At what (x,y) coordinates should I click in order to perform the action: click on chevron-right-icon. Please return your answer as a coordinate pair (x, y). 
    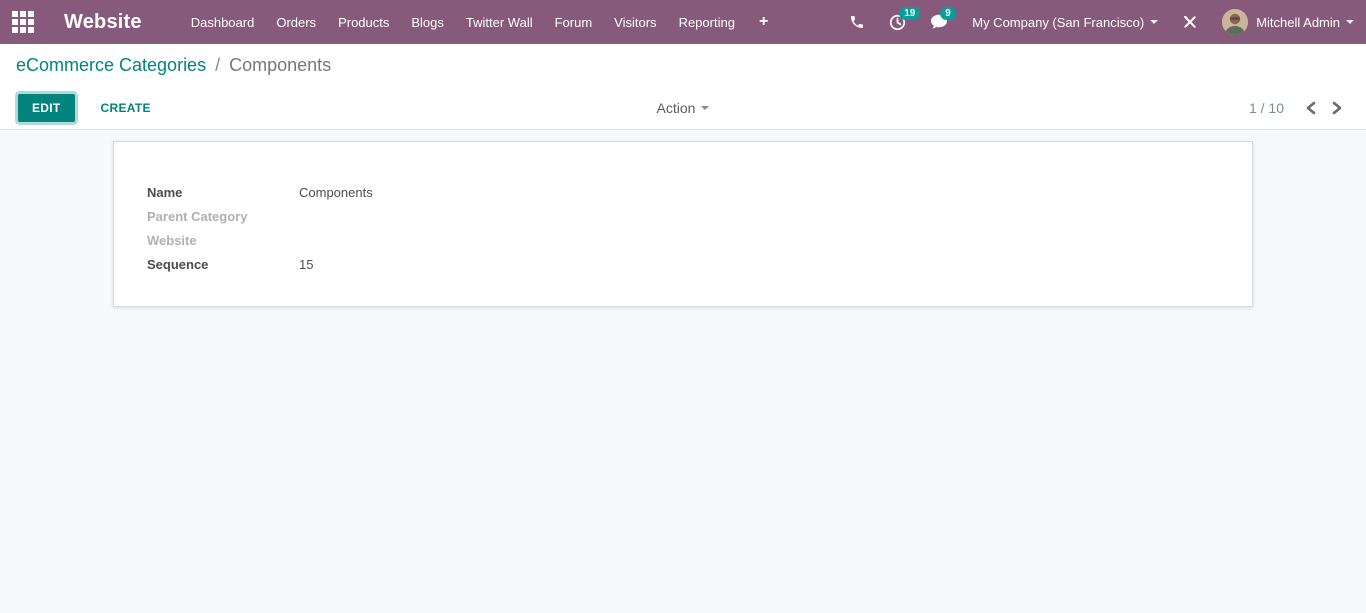
    Looking at the image, I should click on (1337, 107).